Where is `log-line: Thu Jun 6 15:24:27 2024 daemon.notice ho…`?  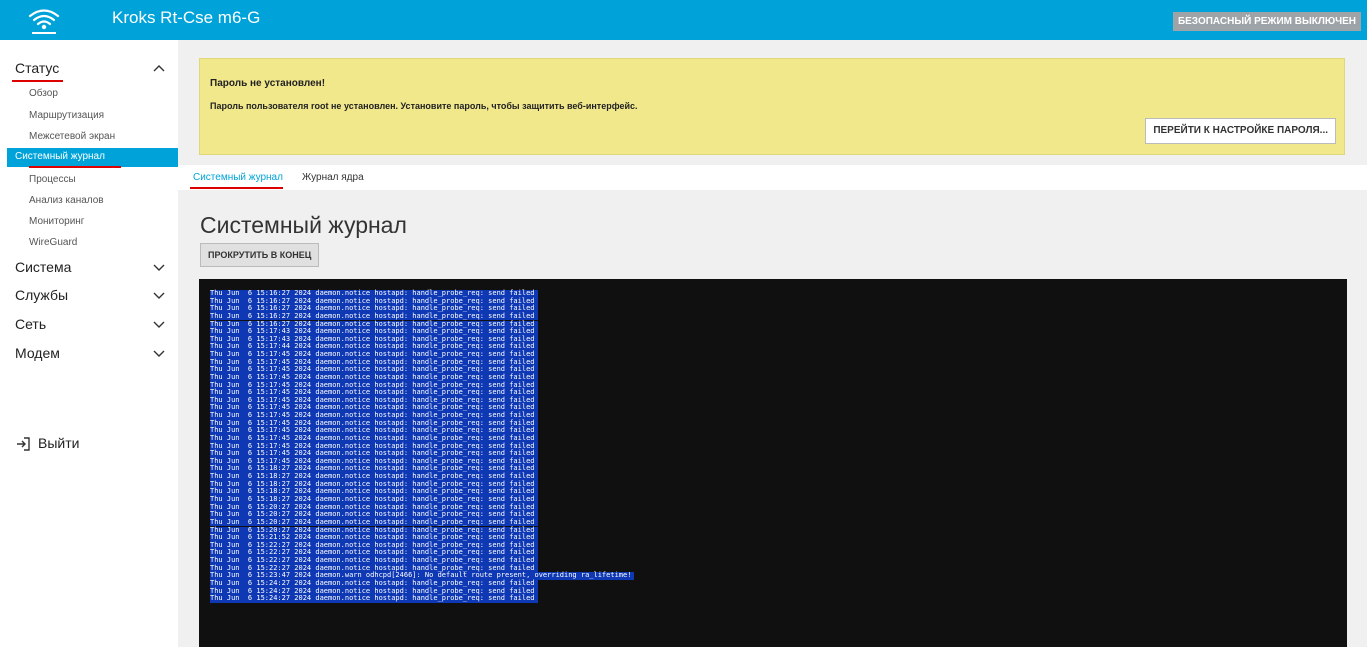
log-line: Thu Jun 6 15:24:27 2024 daemon.notice ho… is located at coordinates (374, 599).